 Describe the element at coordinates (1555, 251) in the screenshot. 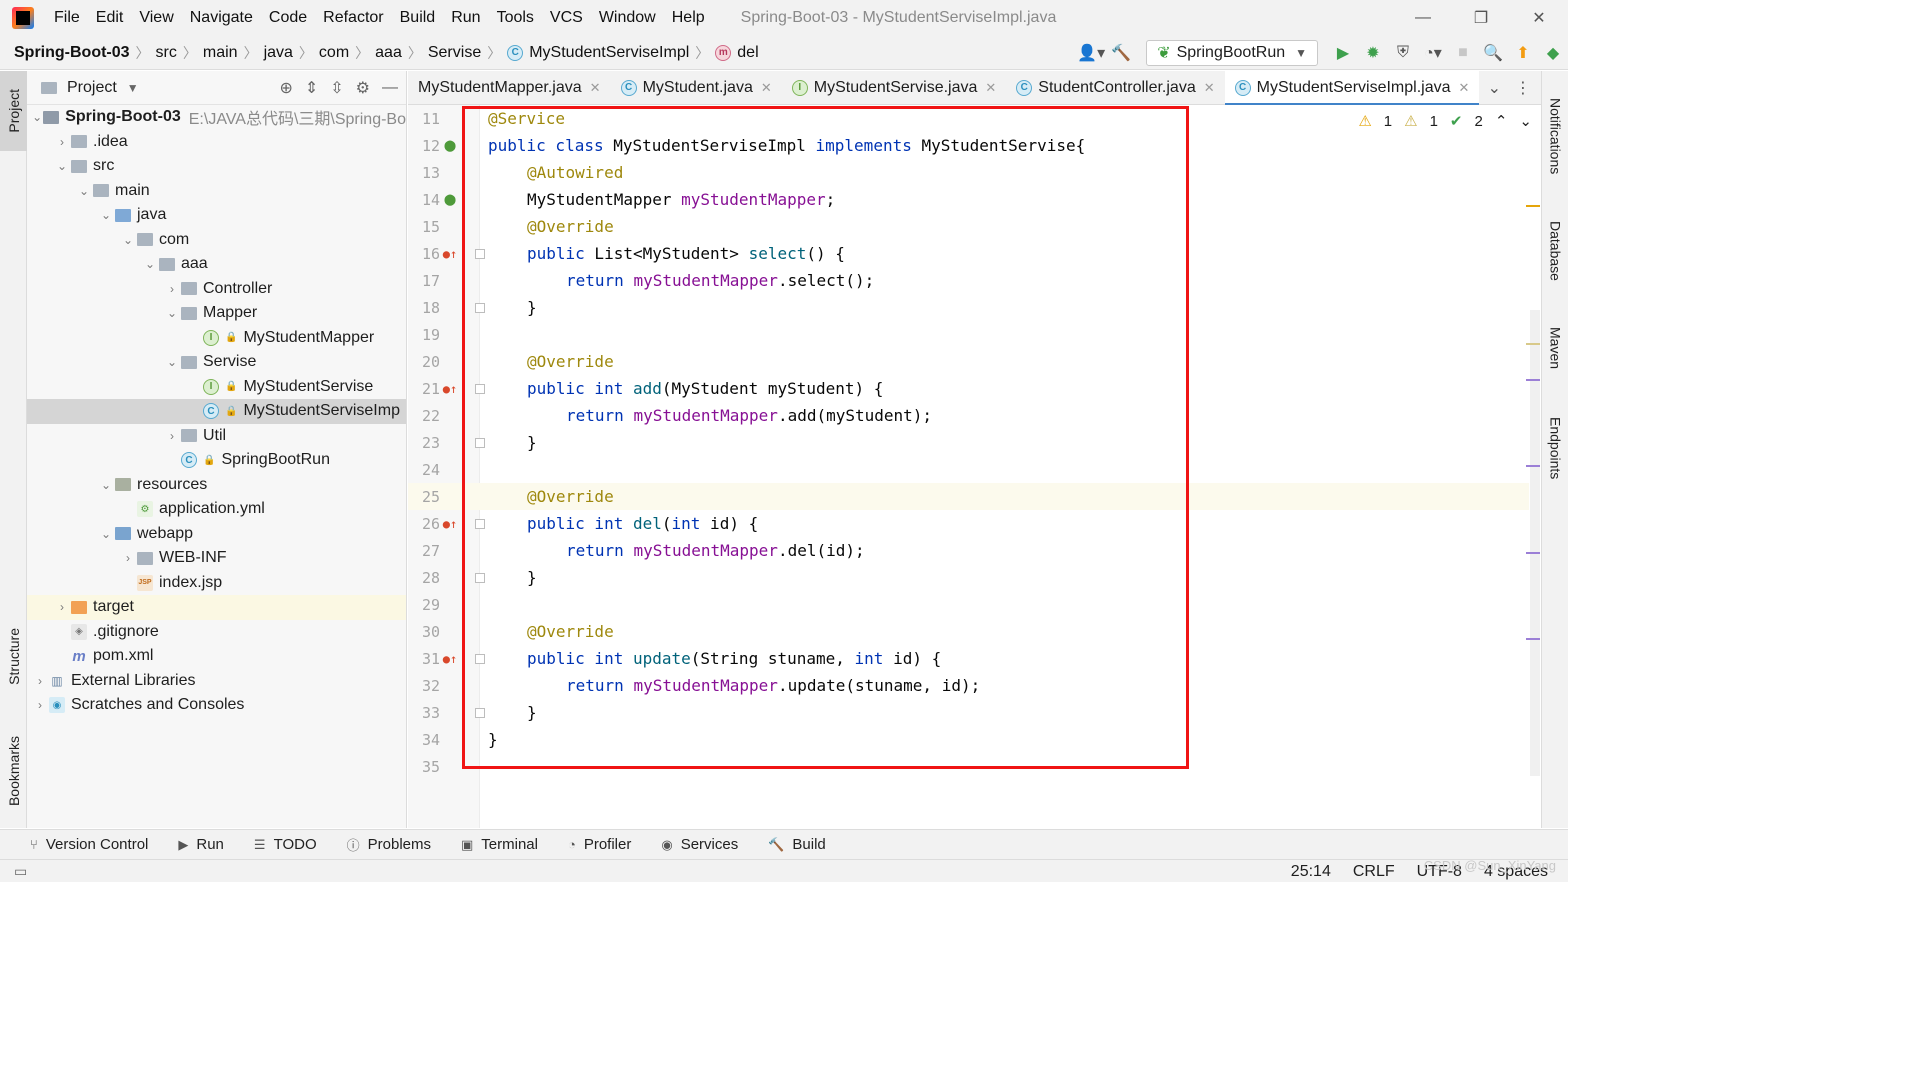

I see `database-tool-tab: Database` at that location.